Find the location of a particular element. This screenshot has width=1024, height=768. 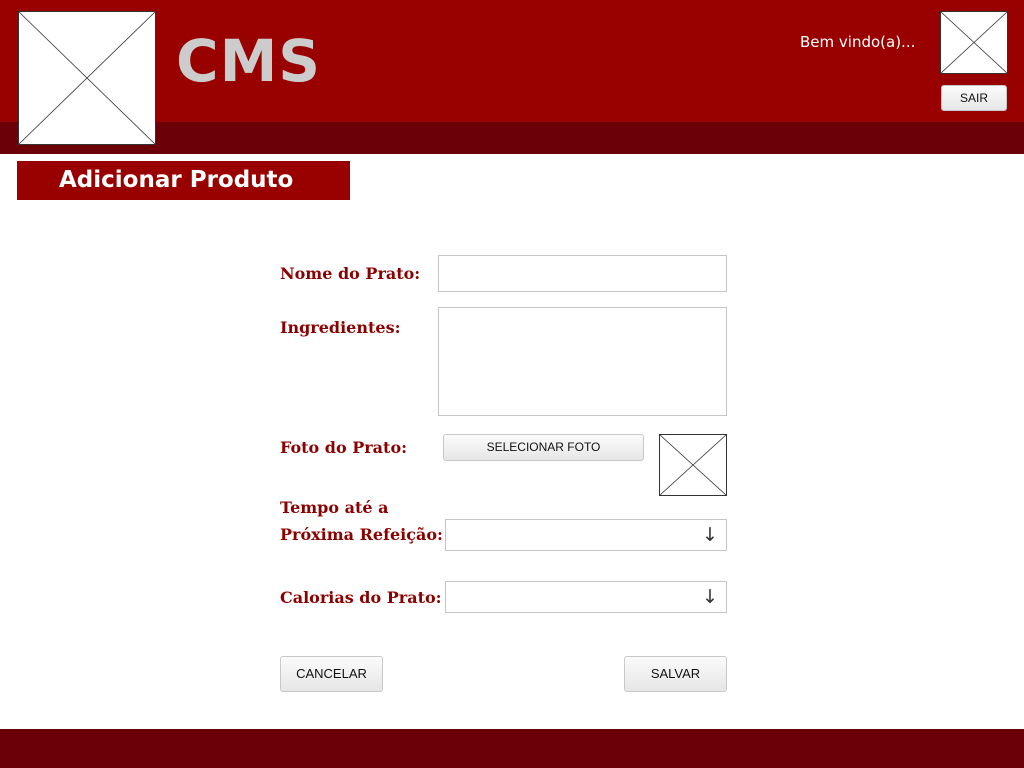

ingredients-textarea is located at coordinates (582, 361).